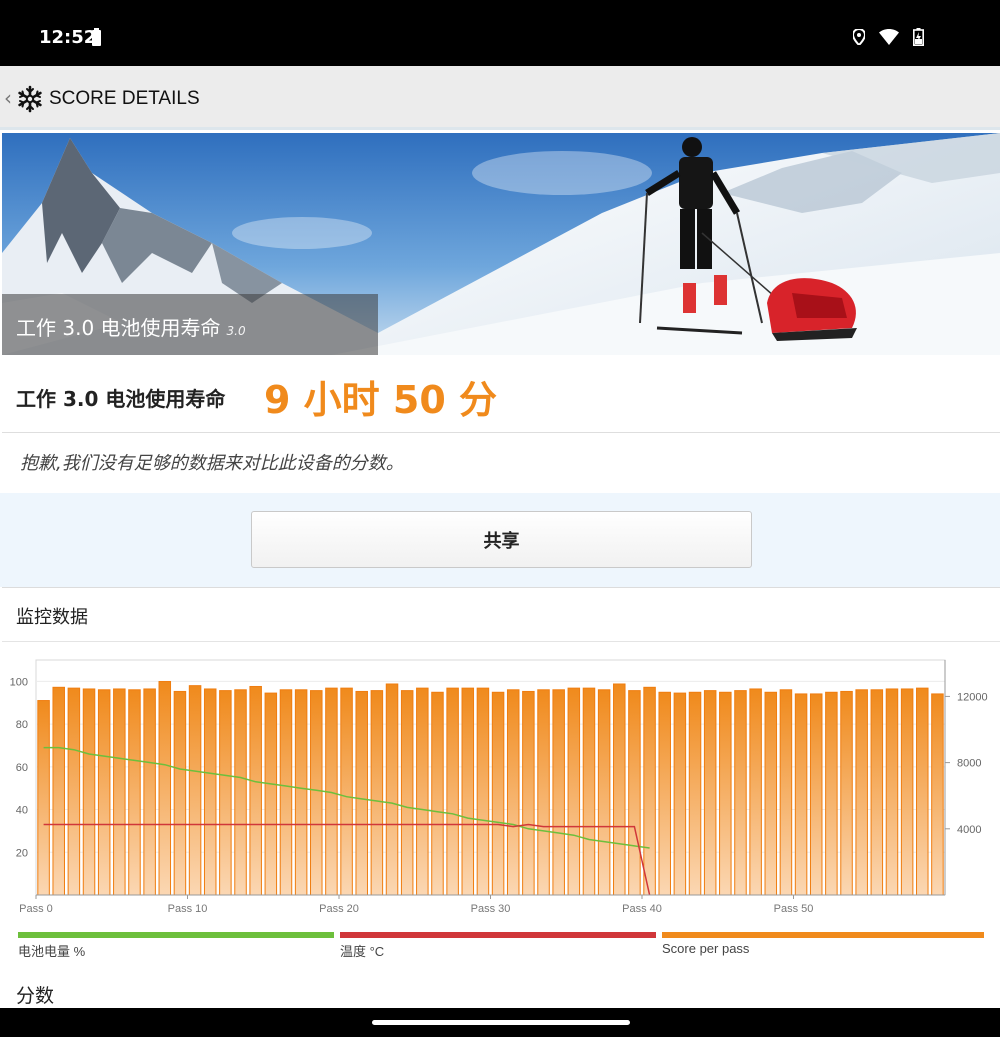 The width and height of the screenshot is (1000, 1037). What do you see at coordinates (969, 764) in the screenshot?
I see `y-right-tick-label: 8000` at bounding box center [969, 764].